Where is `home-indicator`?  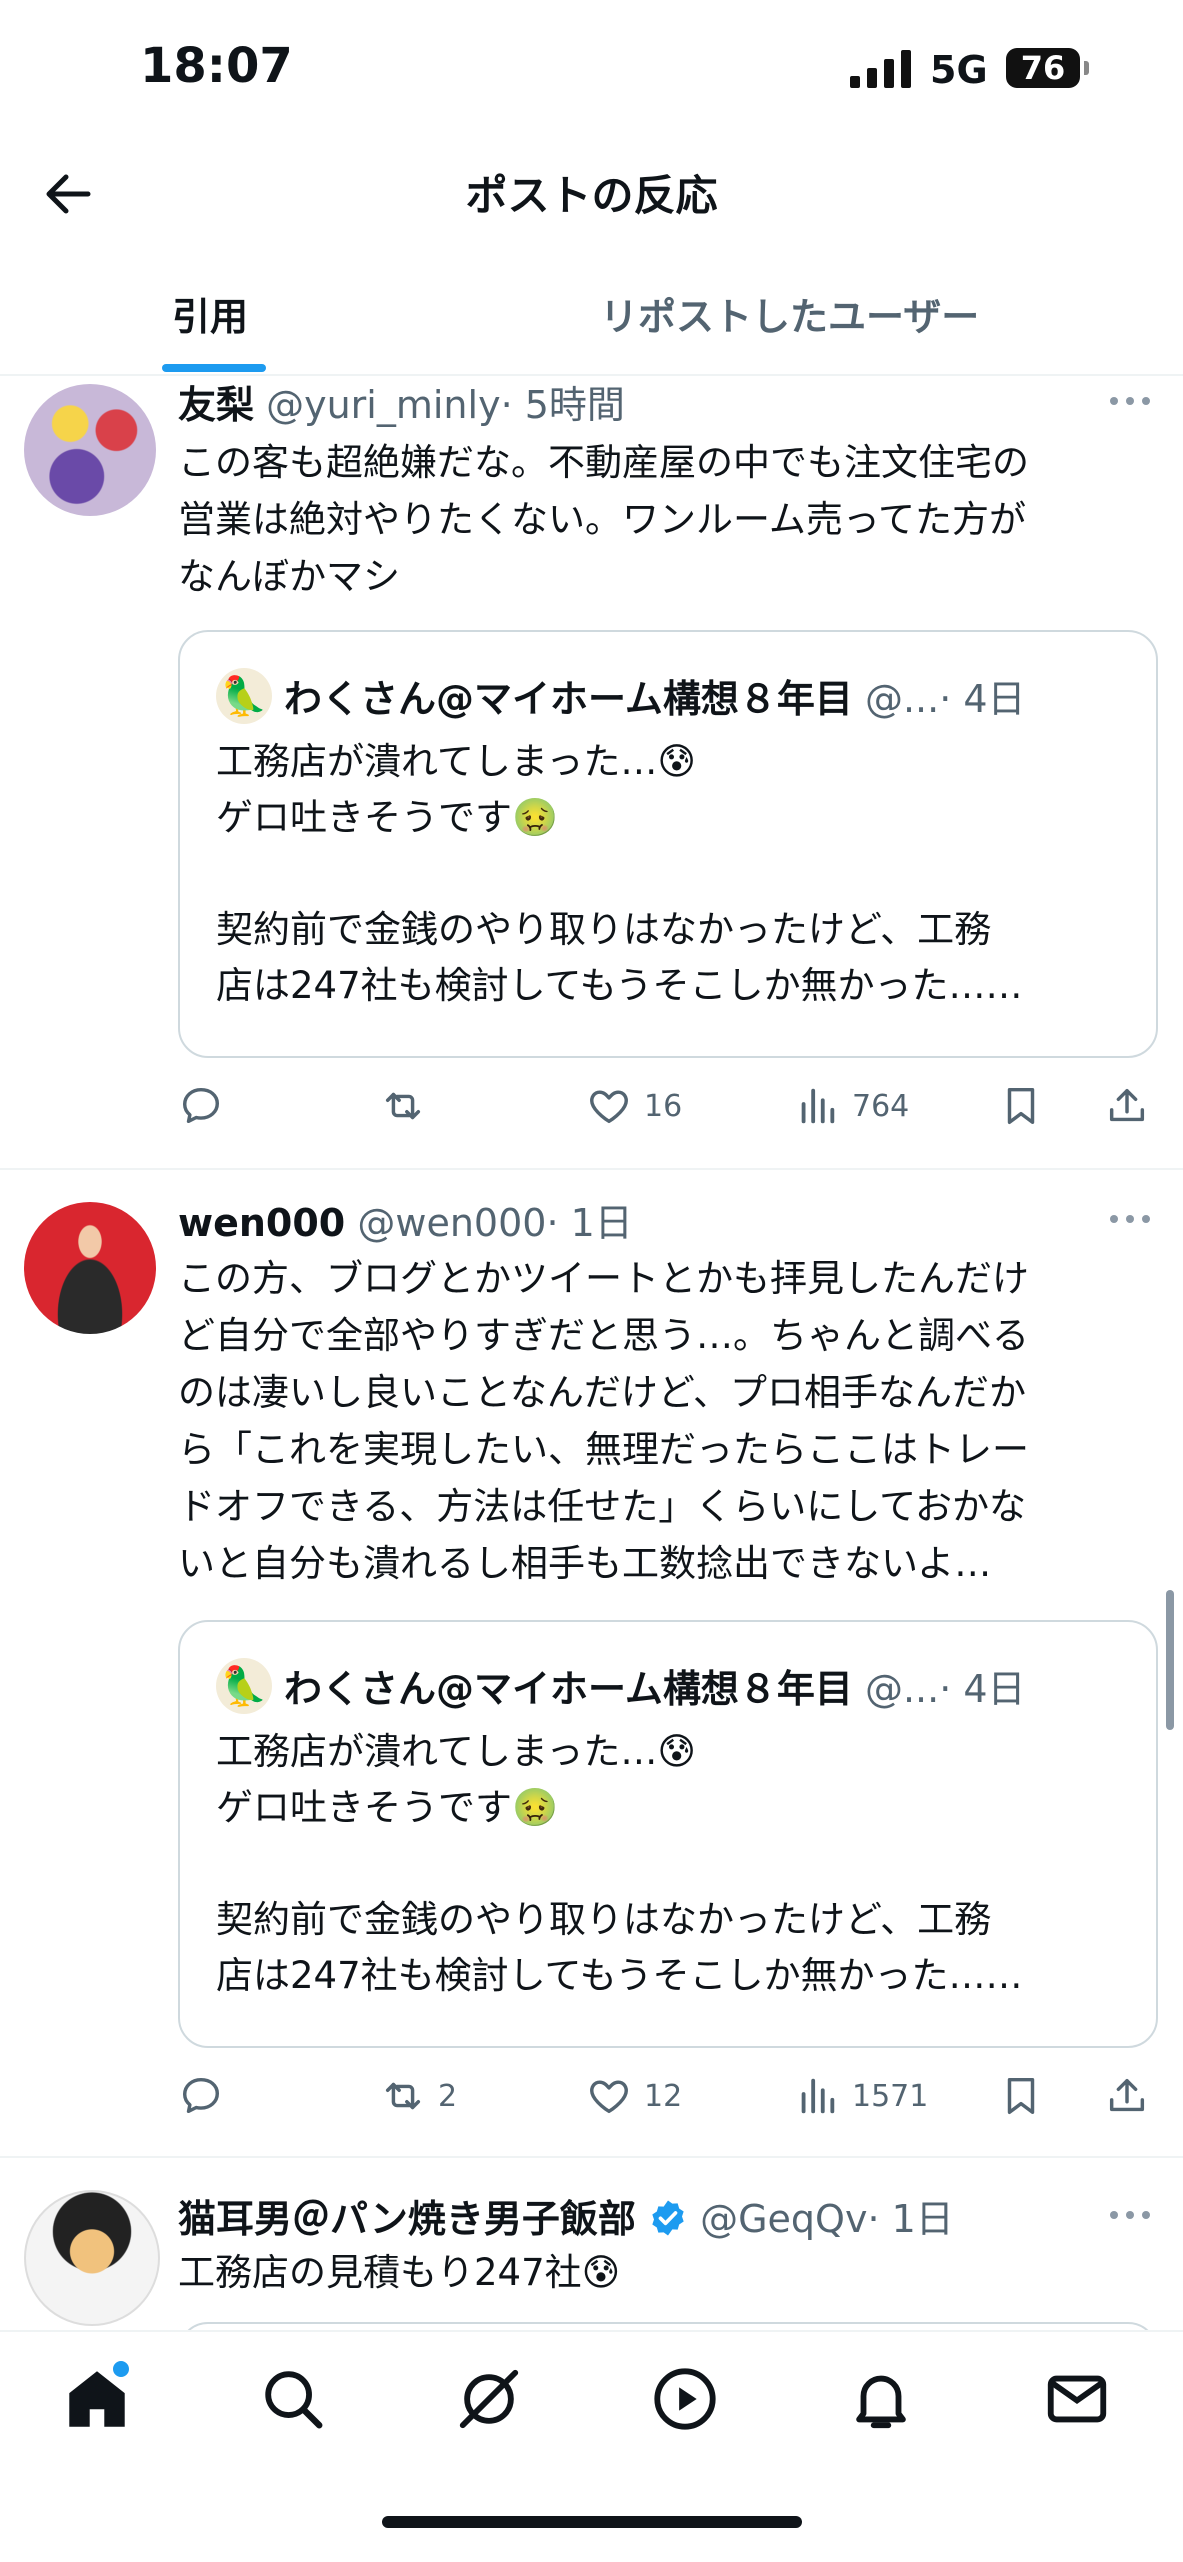 home-indicator is located at coordinates (592, 2522).